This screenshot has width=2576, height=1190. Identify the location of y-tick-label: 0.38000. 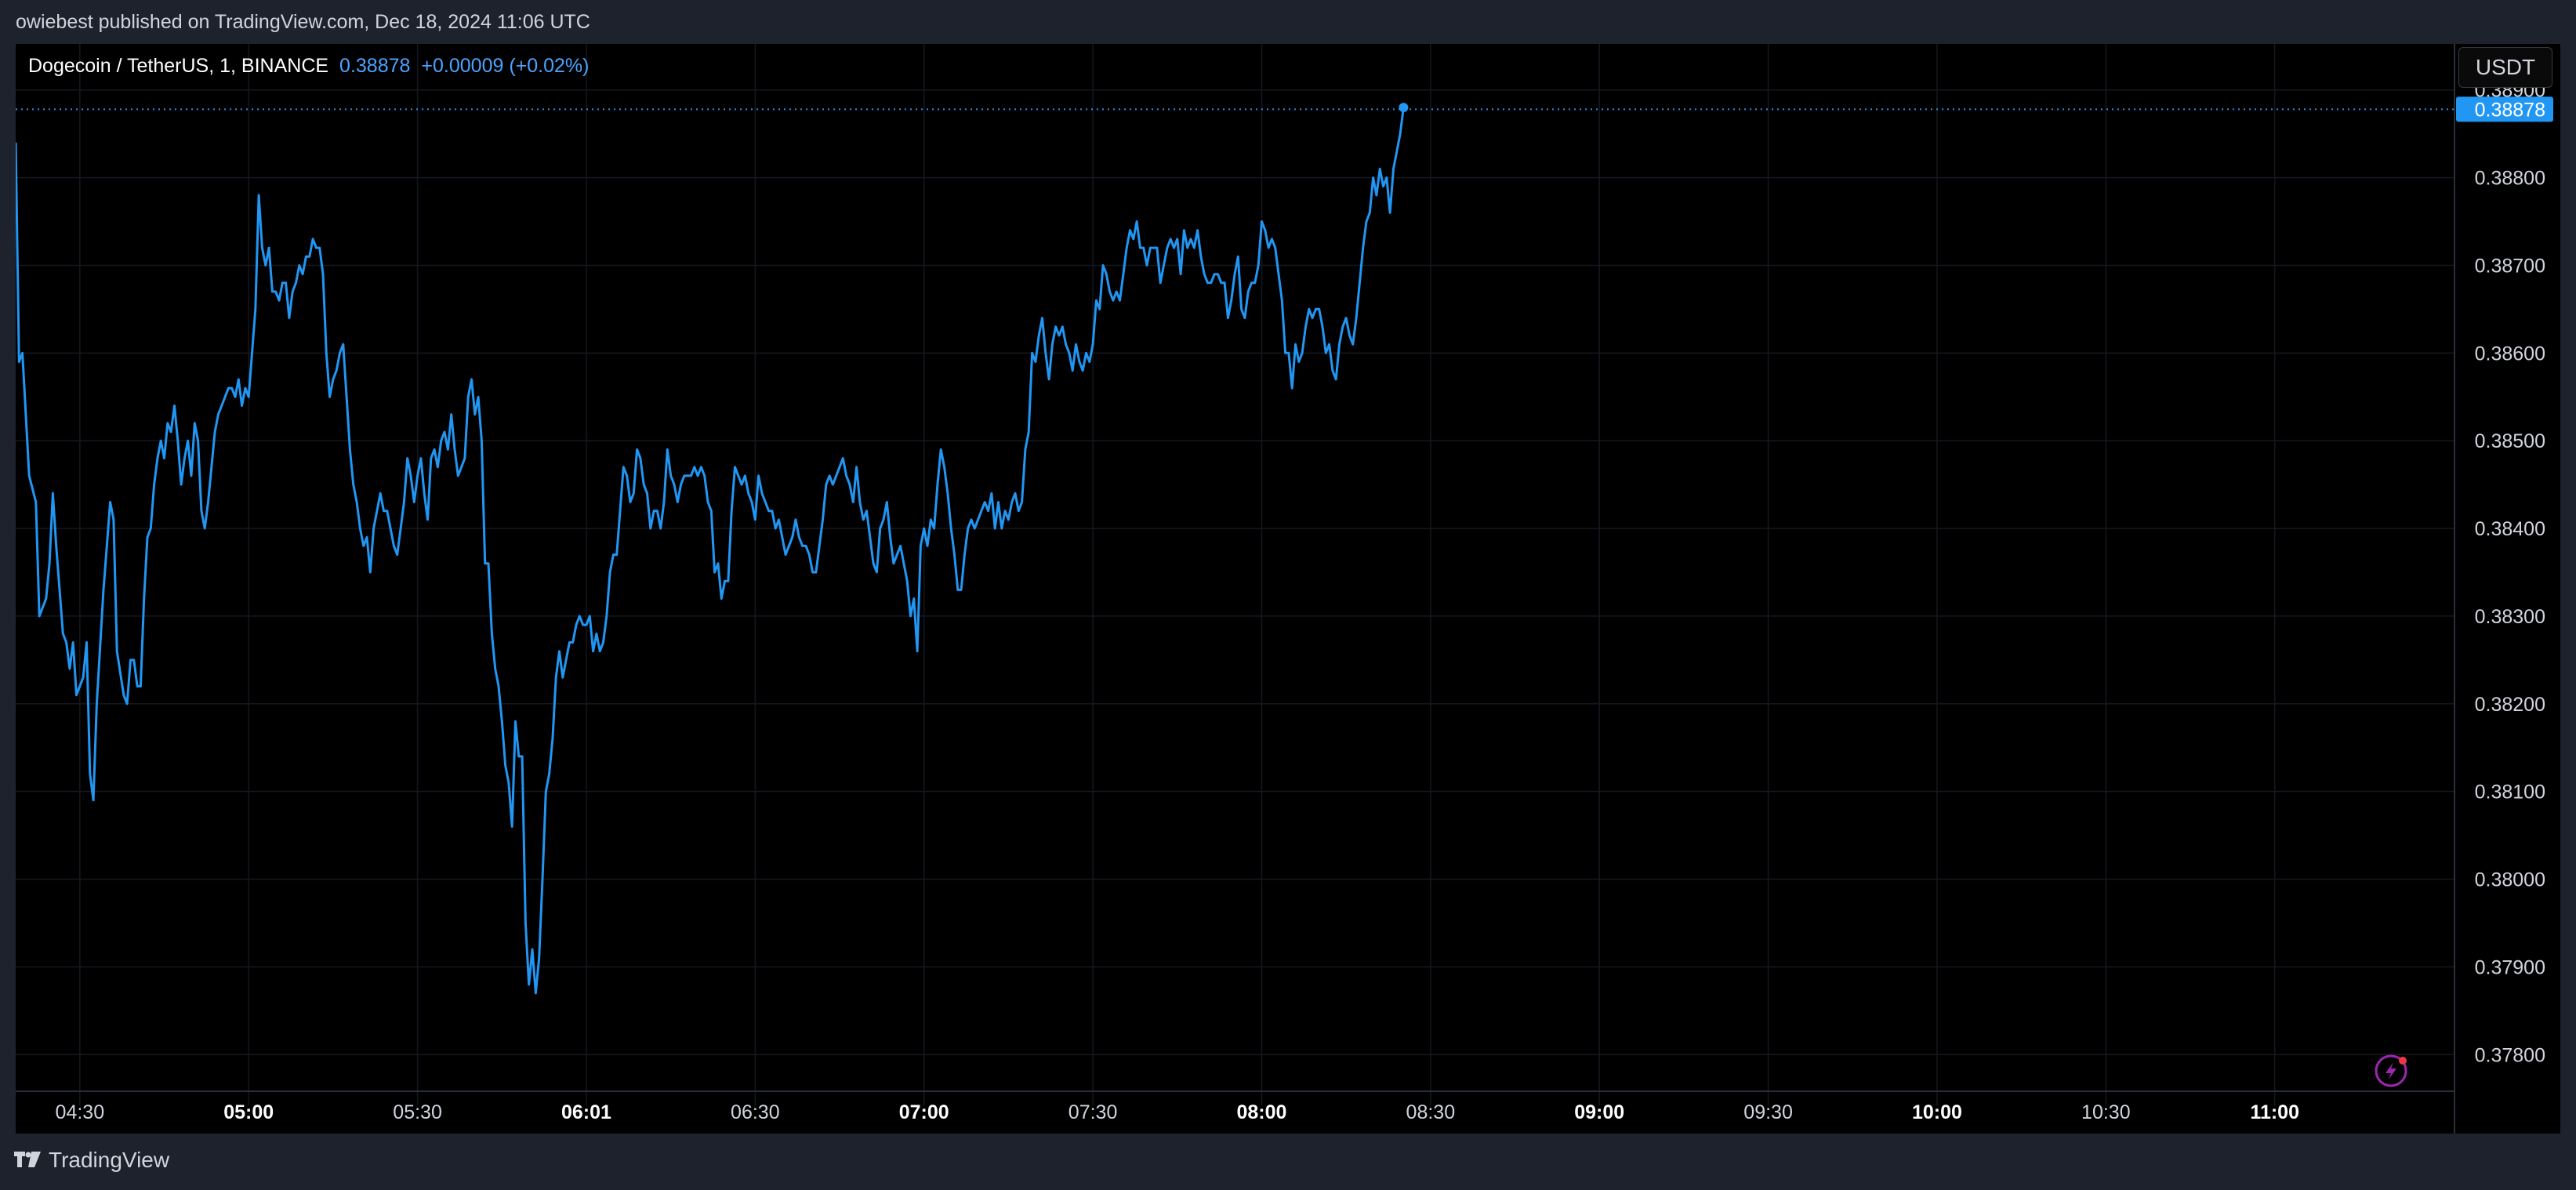
(2510, 880).